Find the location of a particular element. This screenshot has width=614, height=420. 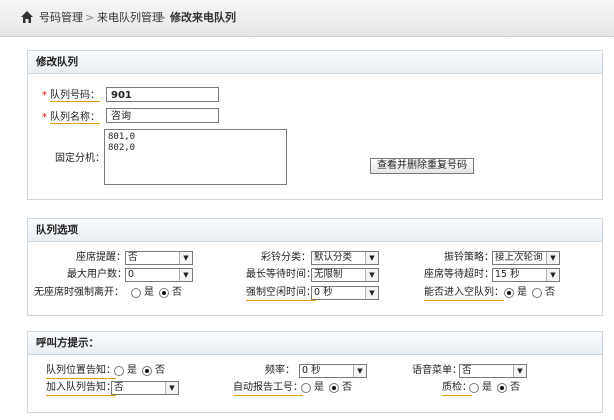

ring-strategy-select: 接上次轮询 ▼ is located at coordinates (526, 258).